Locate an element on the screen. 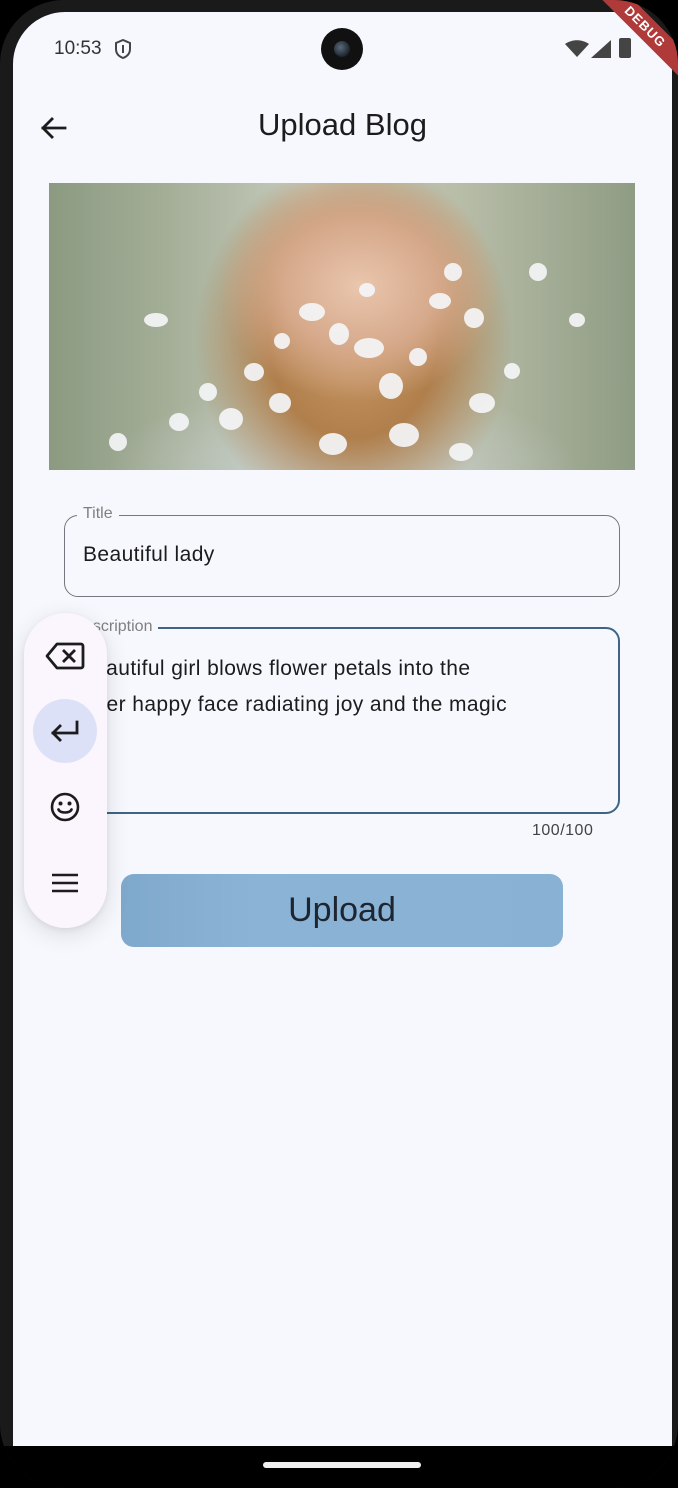 The image size is (678, 1488). battery-icon is located at coordinates (625, 48).